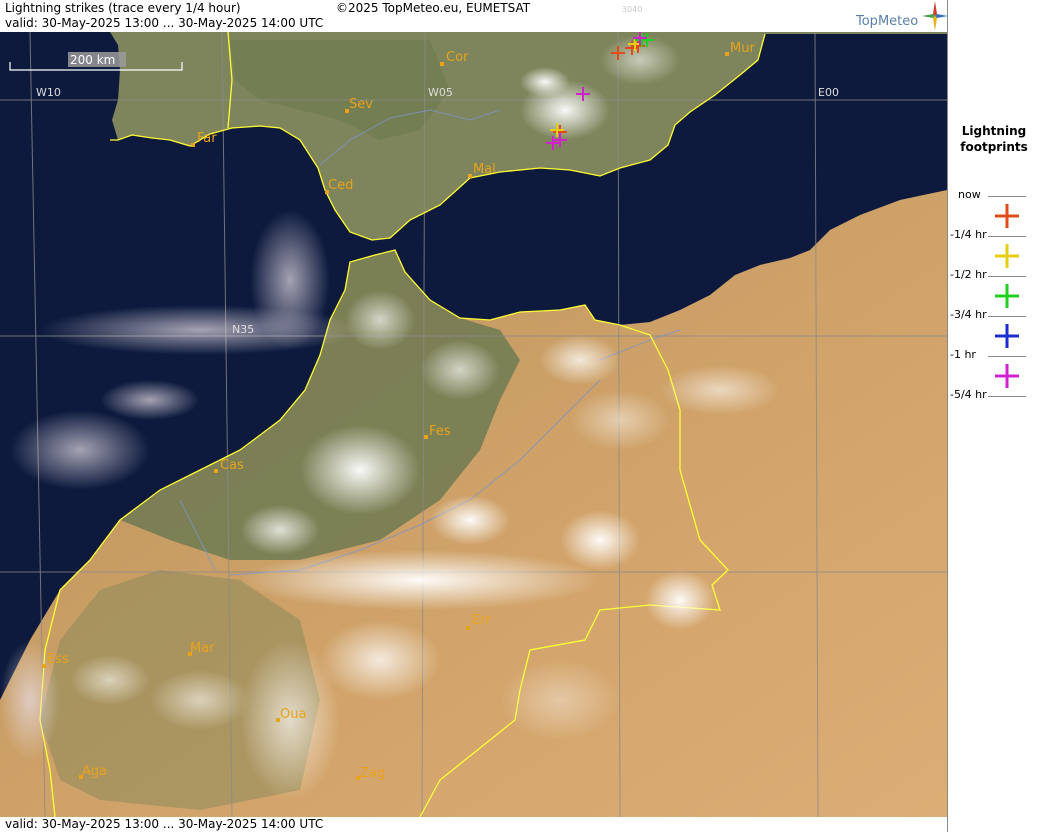 The image size is (1039, 832). What do you see at coordinates (1007, 316) in the screenshot?
I see `legend-line-three-quarter` at bounding box center [1007, 316].